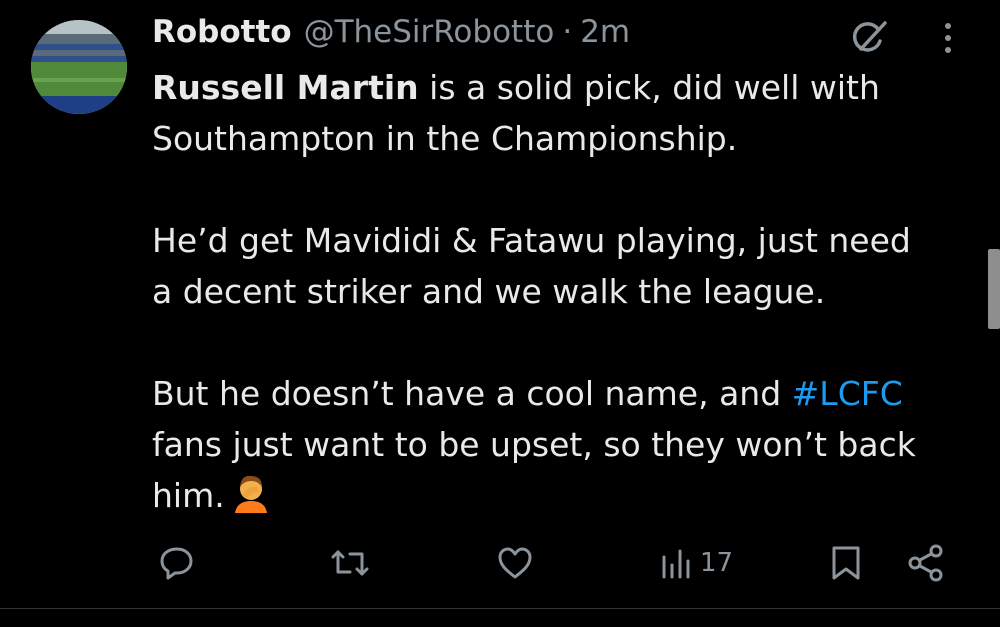  I want to click on author-name: Robotto, so click(222, 32).